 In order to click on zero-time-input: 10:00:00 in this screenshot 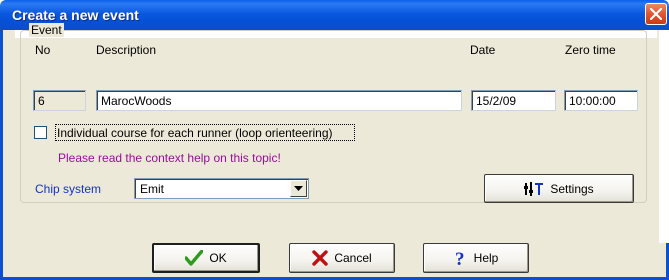, I will do `click(601, 100)`.